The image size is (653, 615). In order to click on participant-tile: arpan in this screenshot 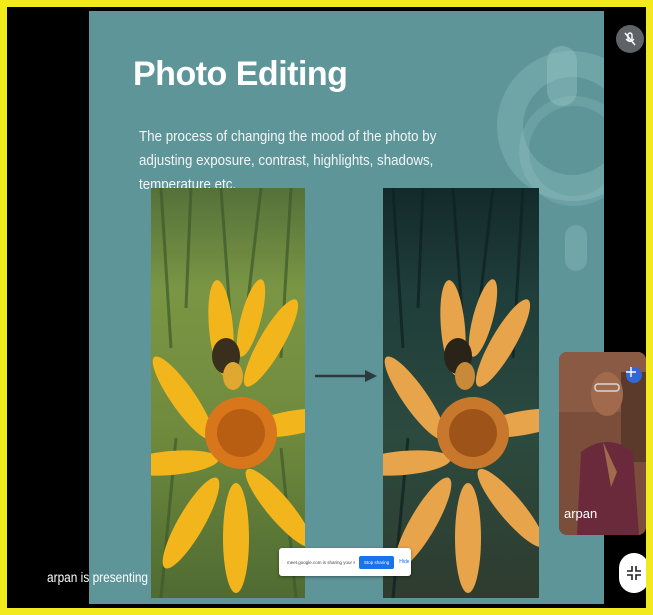, I will do `click(602, 443)`.